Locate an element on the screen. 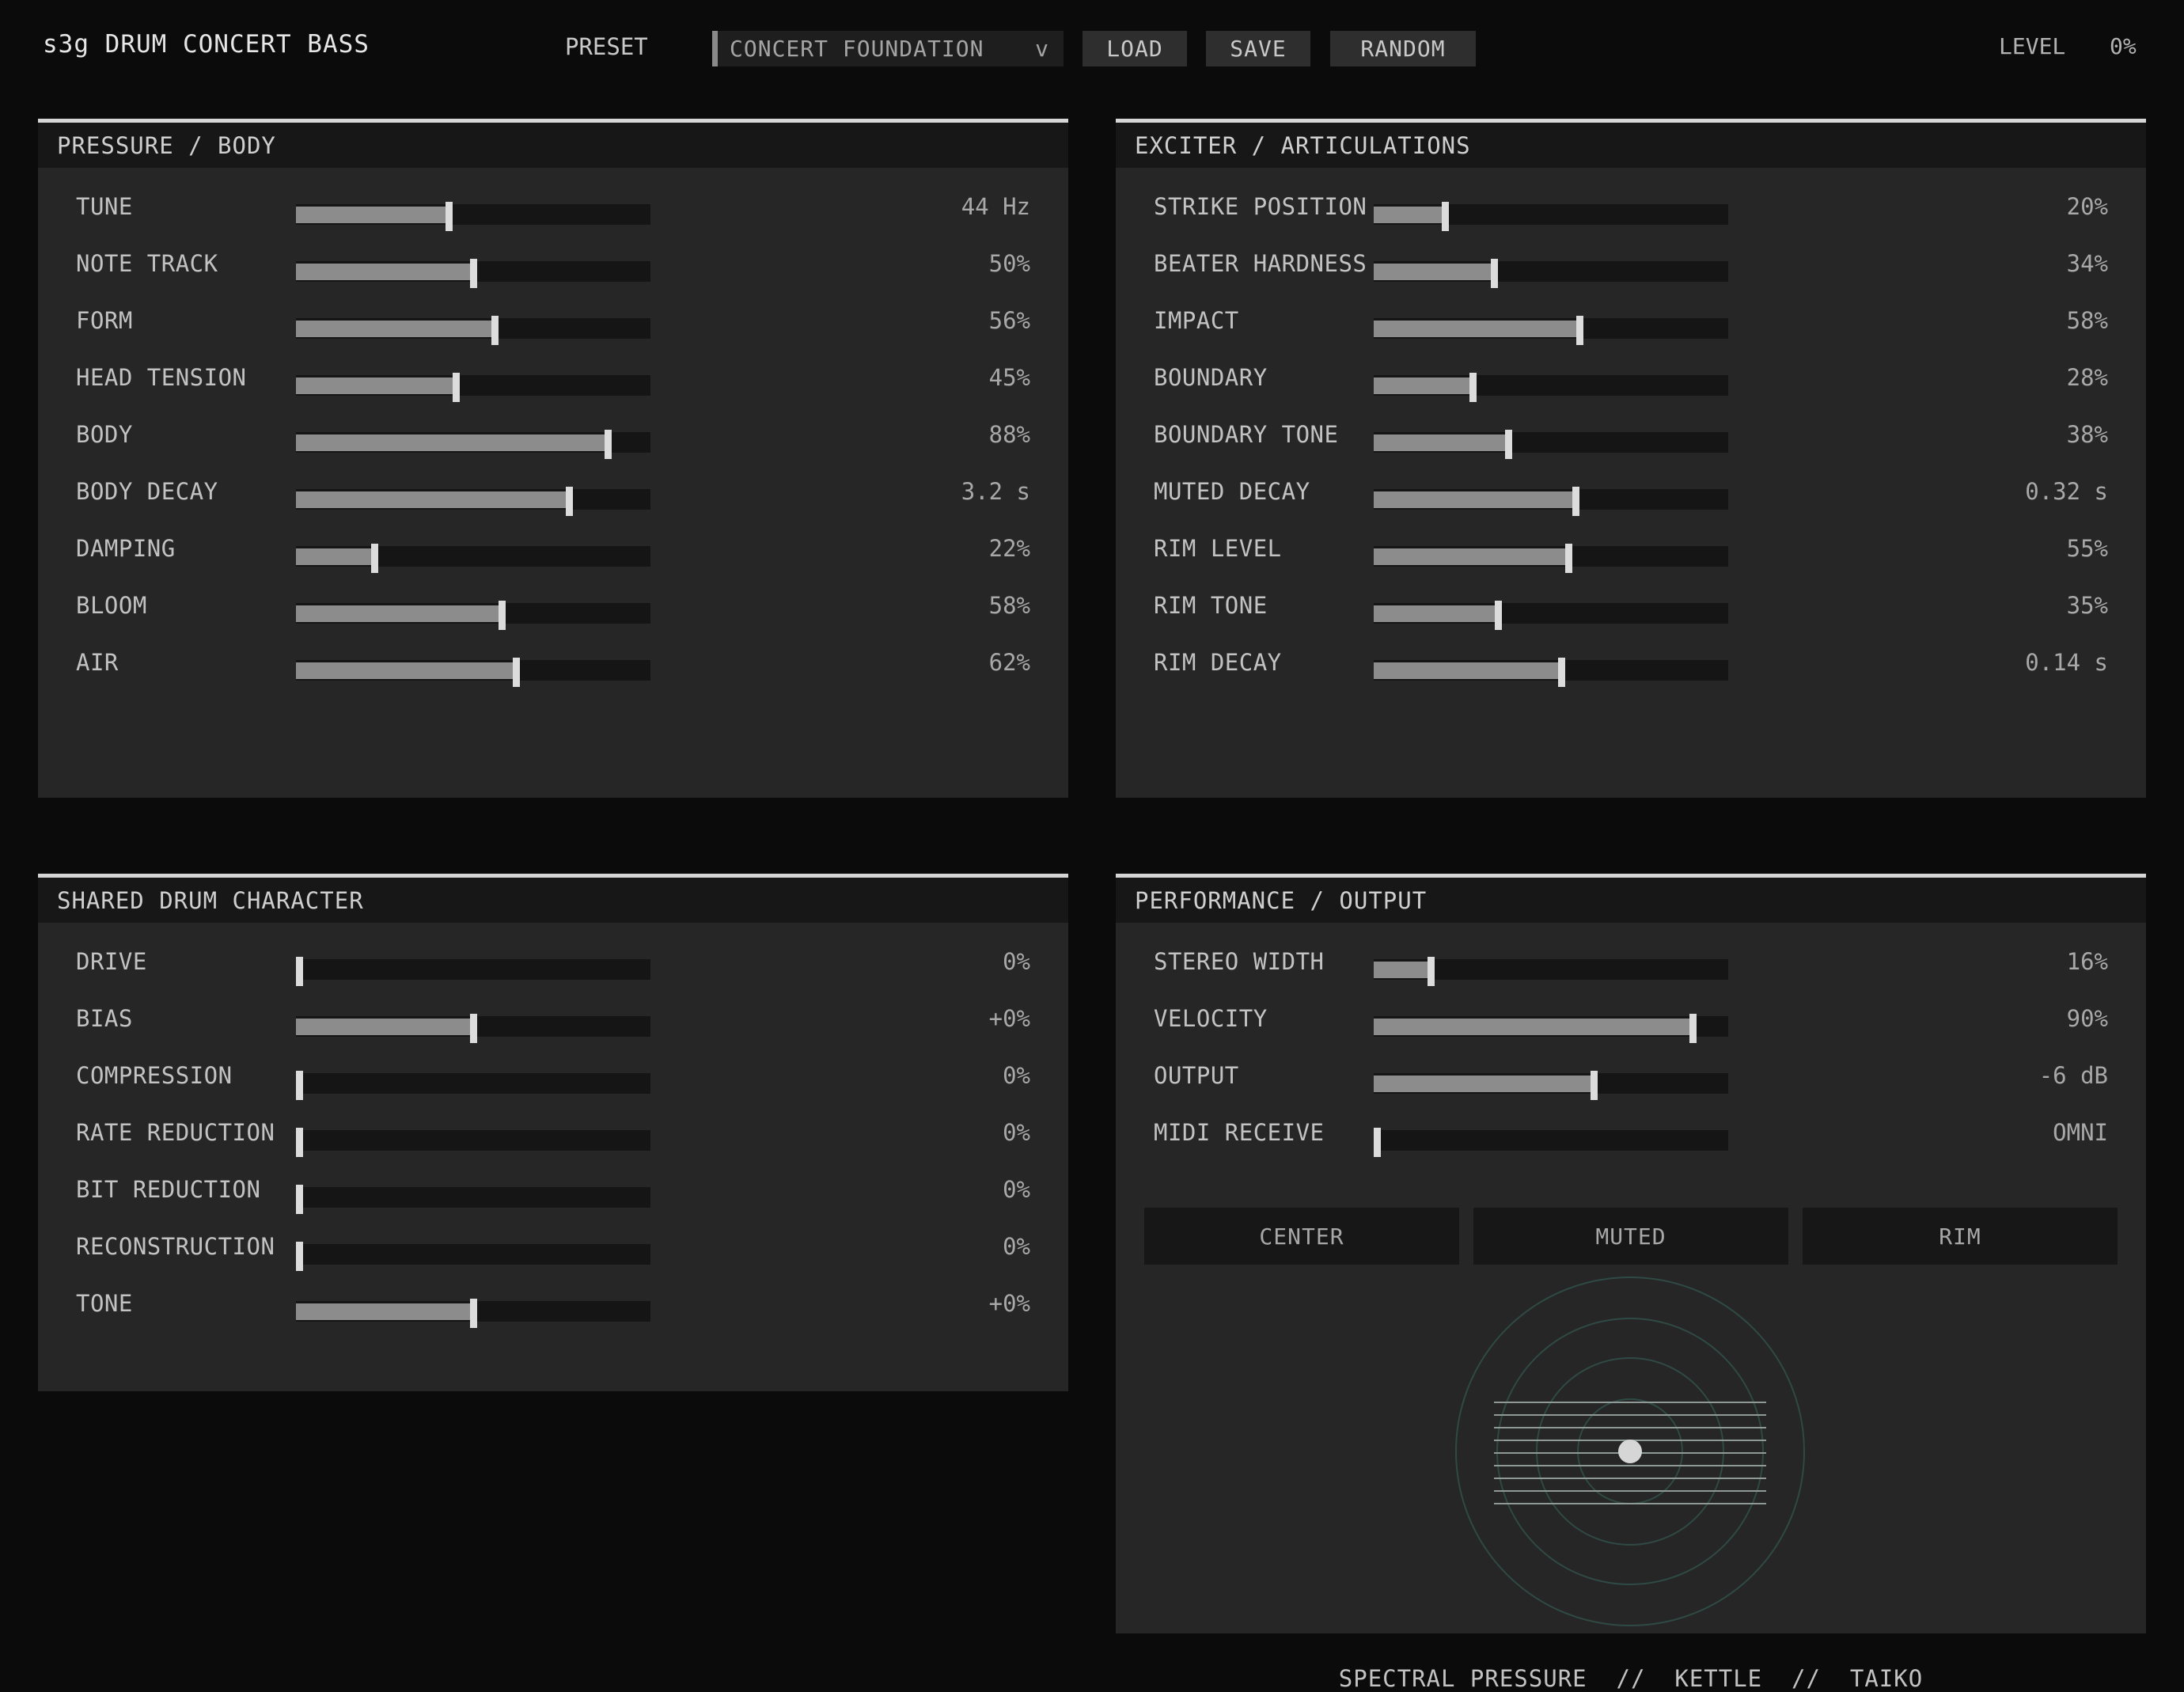  param-label: RIM DECAY is located at coordinates (1218, 662).